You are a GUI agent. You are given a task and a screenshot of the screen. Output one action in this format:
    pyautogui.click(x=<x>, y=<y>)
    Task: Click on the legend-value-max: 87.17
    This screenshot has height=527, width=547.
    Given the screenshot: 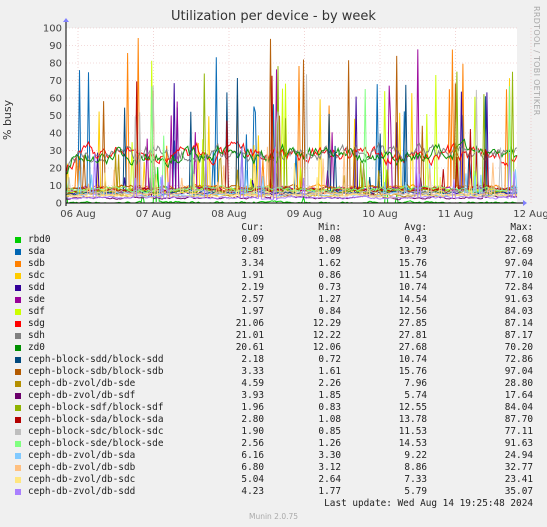 What is the action you would take?
    pyautogui.click(x=518, y=335)
    